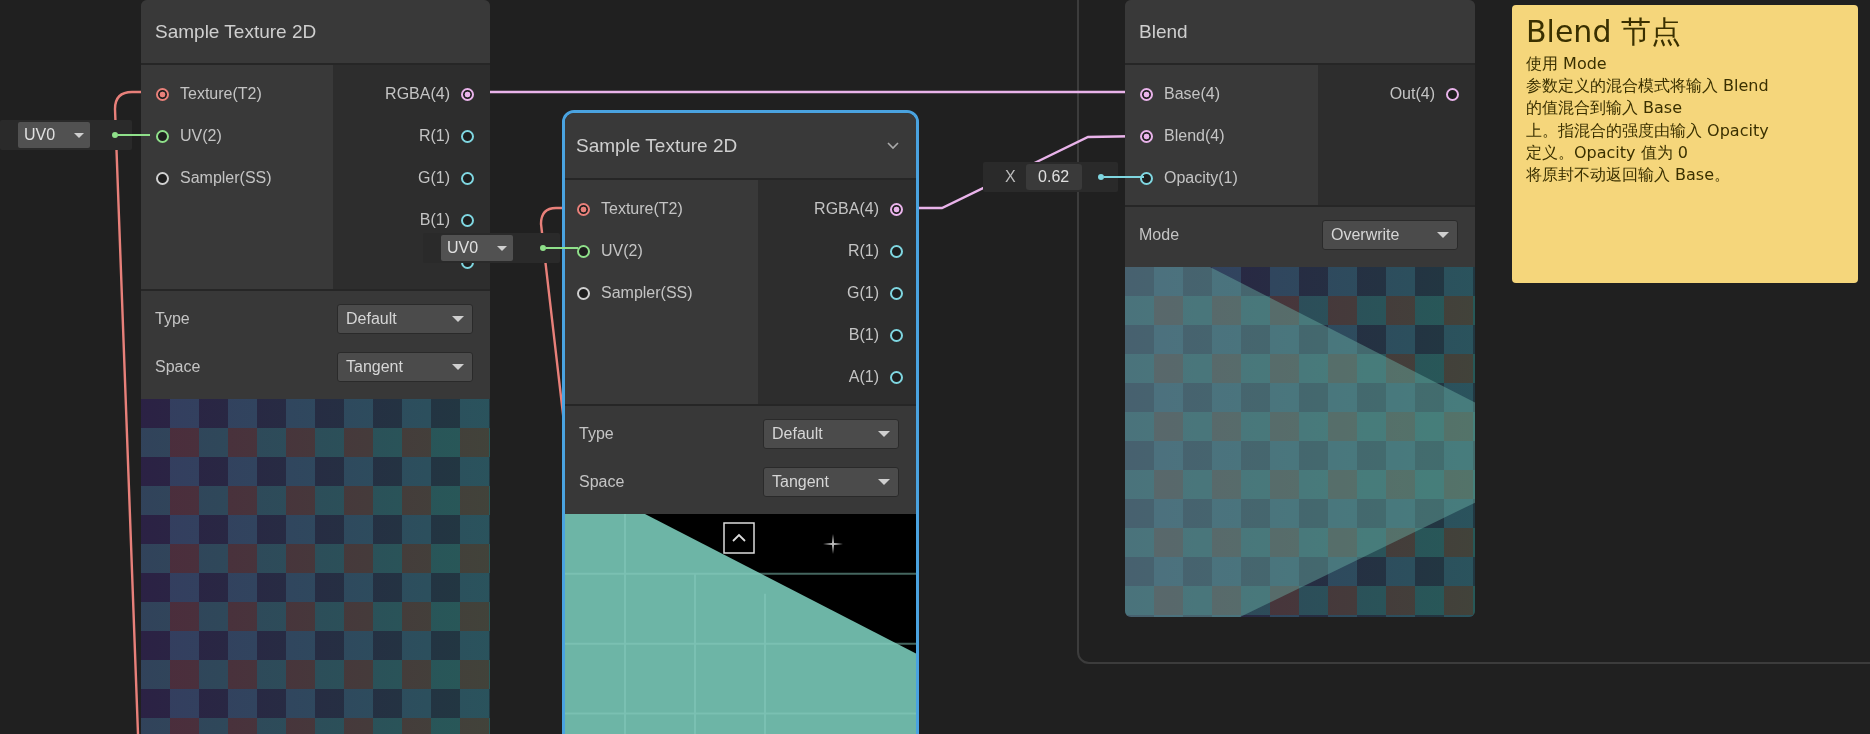  Describe the element at coordinates (1412, 94) in the screenshot. I see `port-label: Out(4)` at that location.